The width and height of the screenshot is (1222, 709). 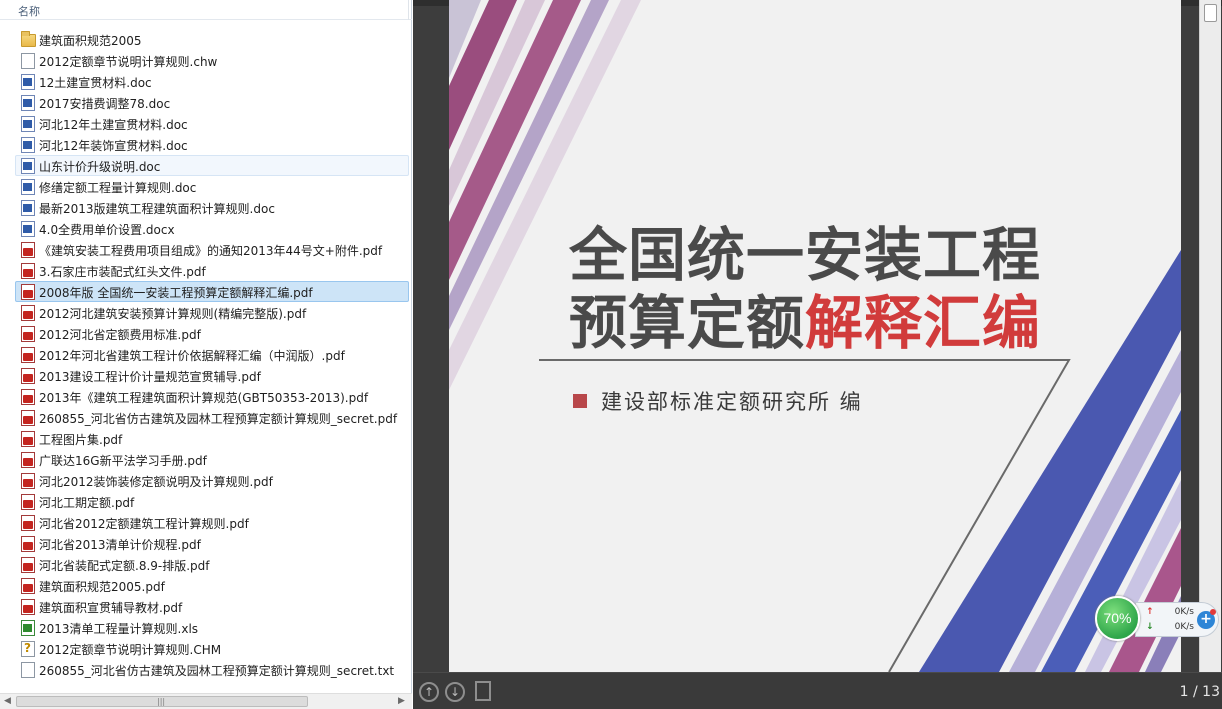 What do you see at coordinates (212, 501) in the screenshot?
I see `file-row: 河北工期定额.pdf` at bounding box center [212, 501].